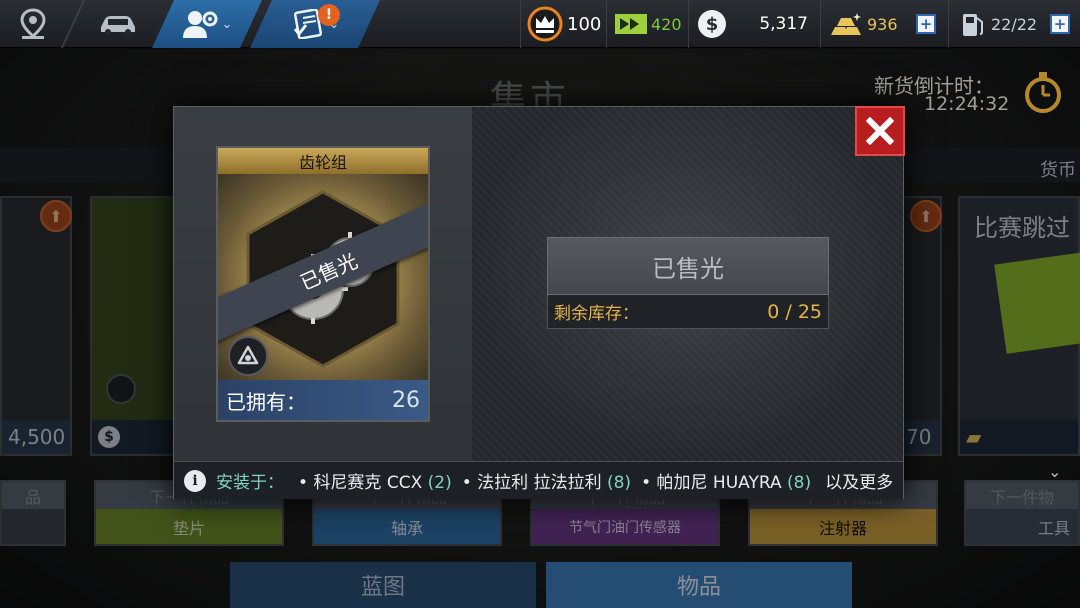 This screenshot has height=608, width=1080. Describe the element at coordinates (688, 312) in the screenshot. I see `remaining-stock: 剩余库存： 0 / 25` at that location.